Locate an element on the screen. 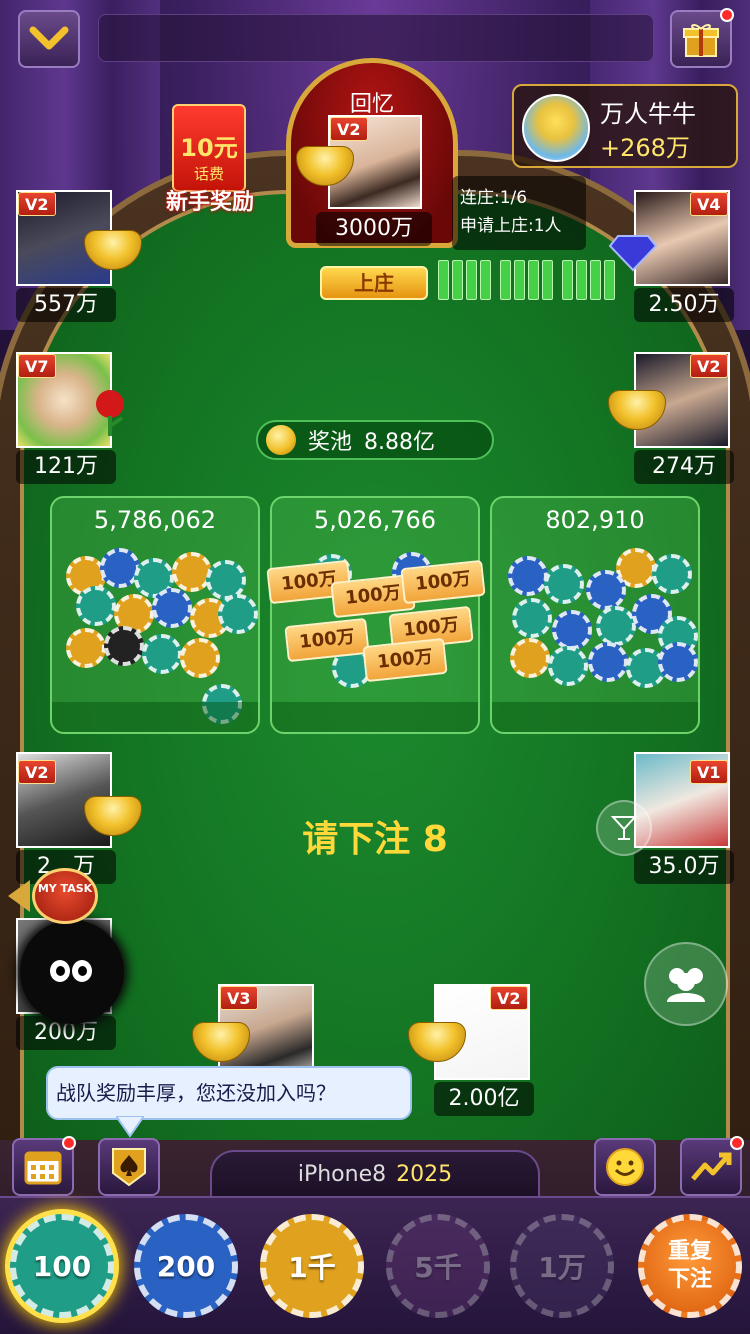 Image resolution: width=750 pixels, height=1334 pixels. reward-amount: 10元 is located at coordinates (209, 148).